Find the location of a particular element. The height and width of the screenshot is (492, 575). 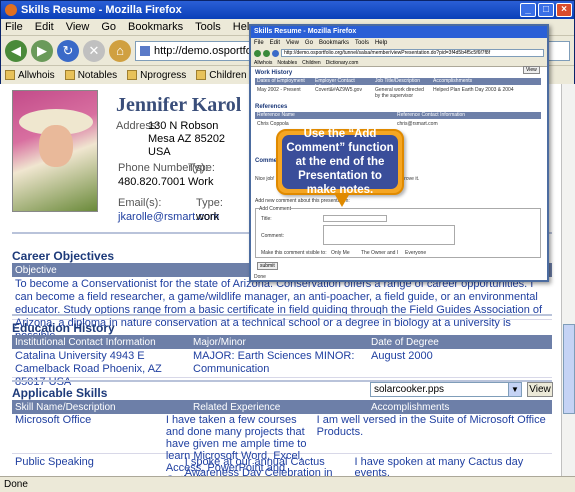

address-line-2: Mesa AZ 85202 is located at coordinates (187, 139).